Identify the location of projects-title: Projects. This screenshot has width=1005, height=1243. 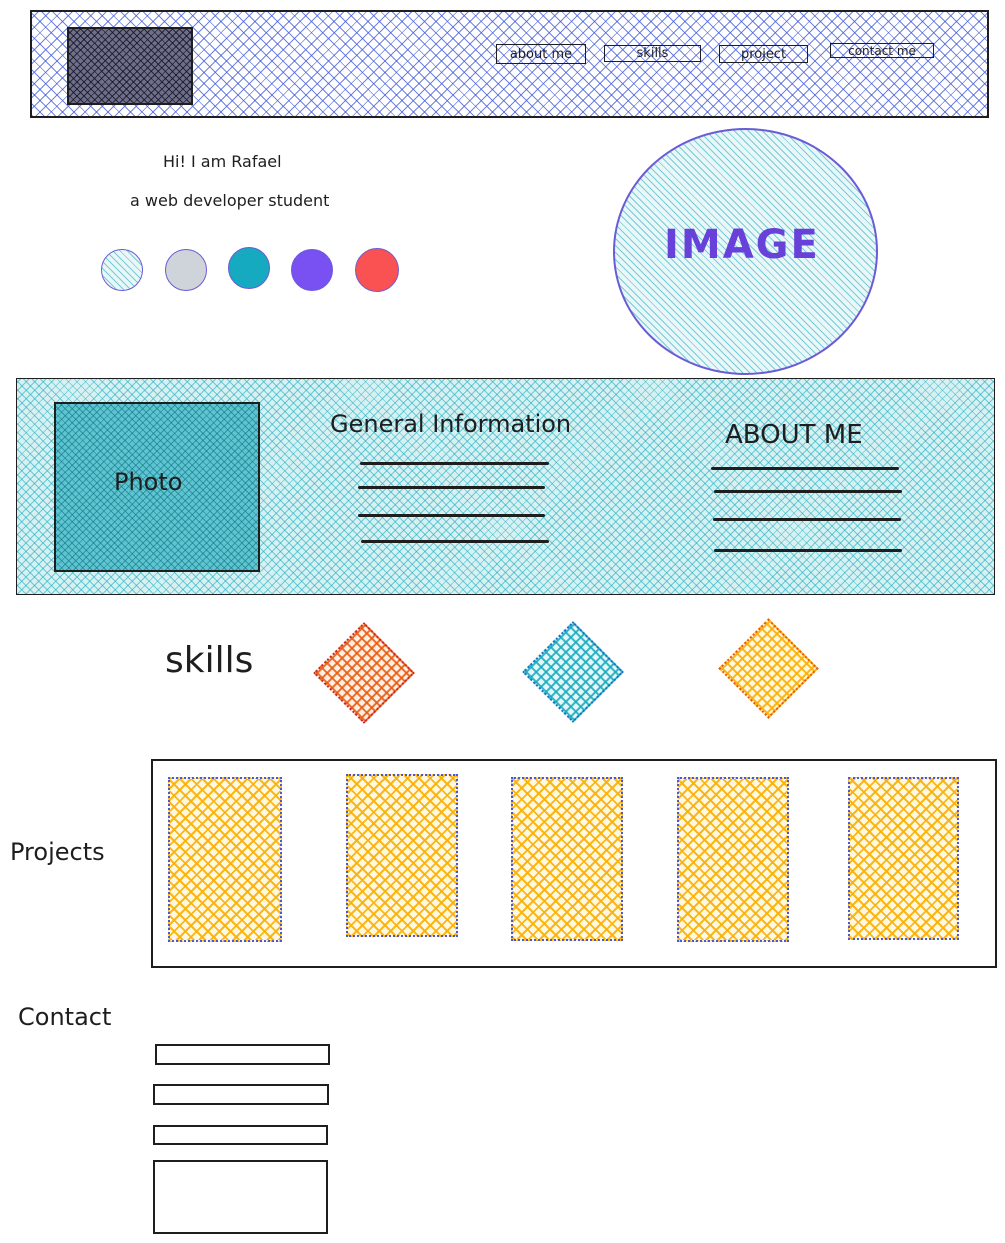
(57, 852).